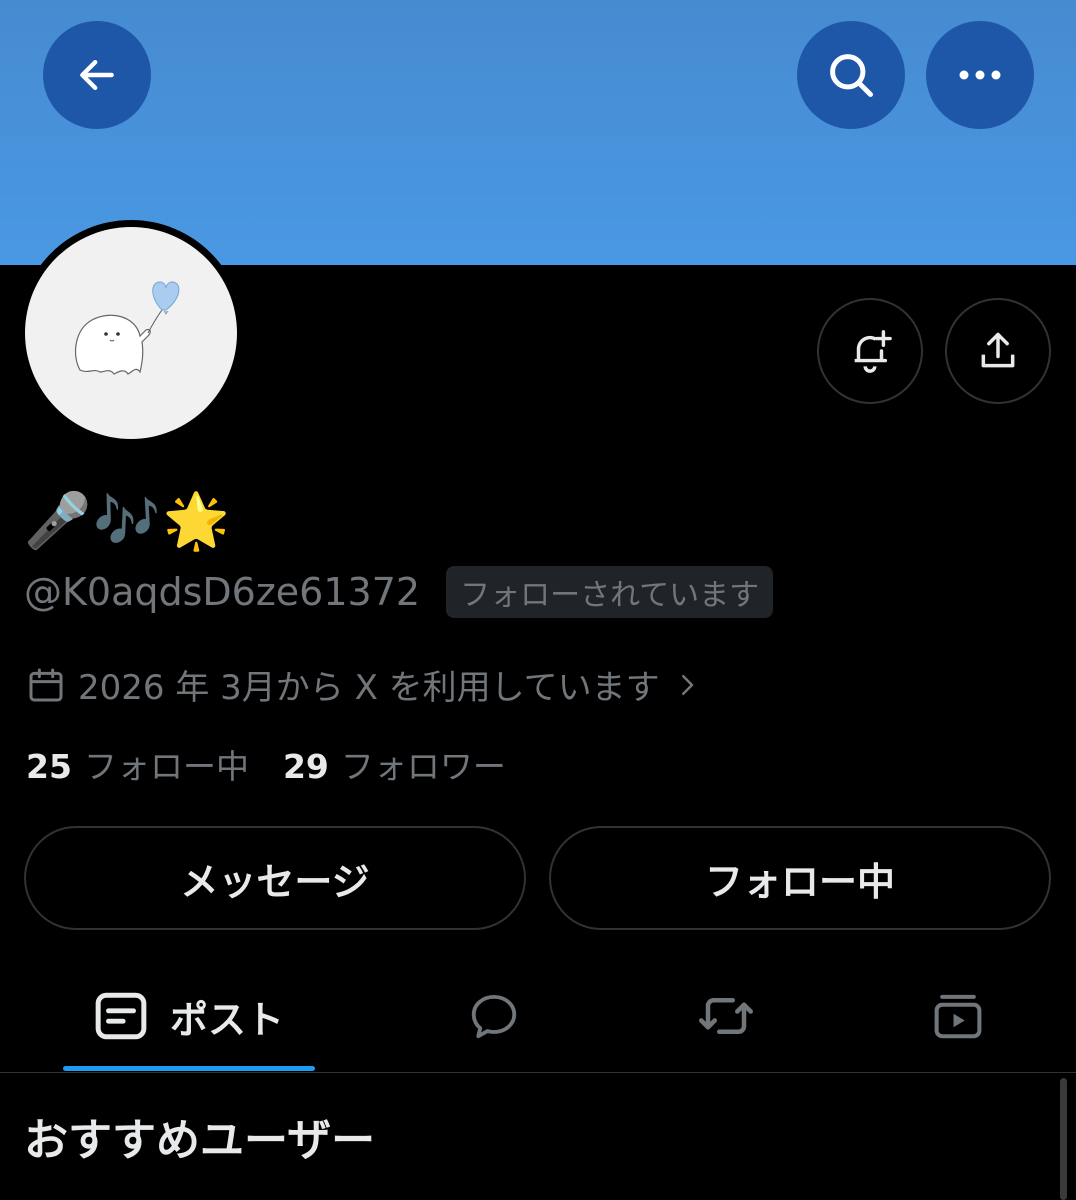 This screenshot has width=1076, height=1200. What do you see at coordinates (200, 1140) in the screenshot?
I see `recommended-users-heading: おすすめユーザー` at bounding box center [200, 1140].